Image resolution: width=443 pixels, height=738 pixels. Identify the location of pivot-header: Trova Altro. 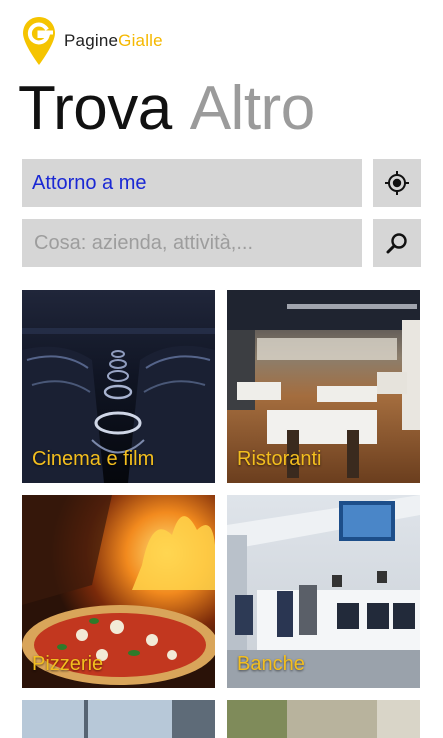
(166, 109).